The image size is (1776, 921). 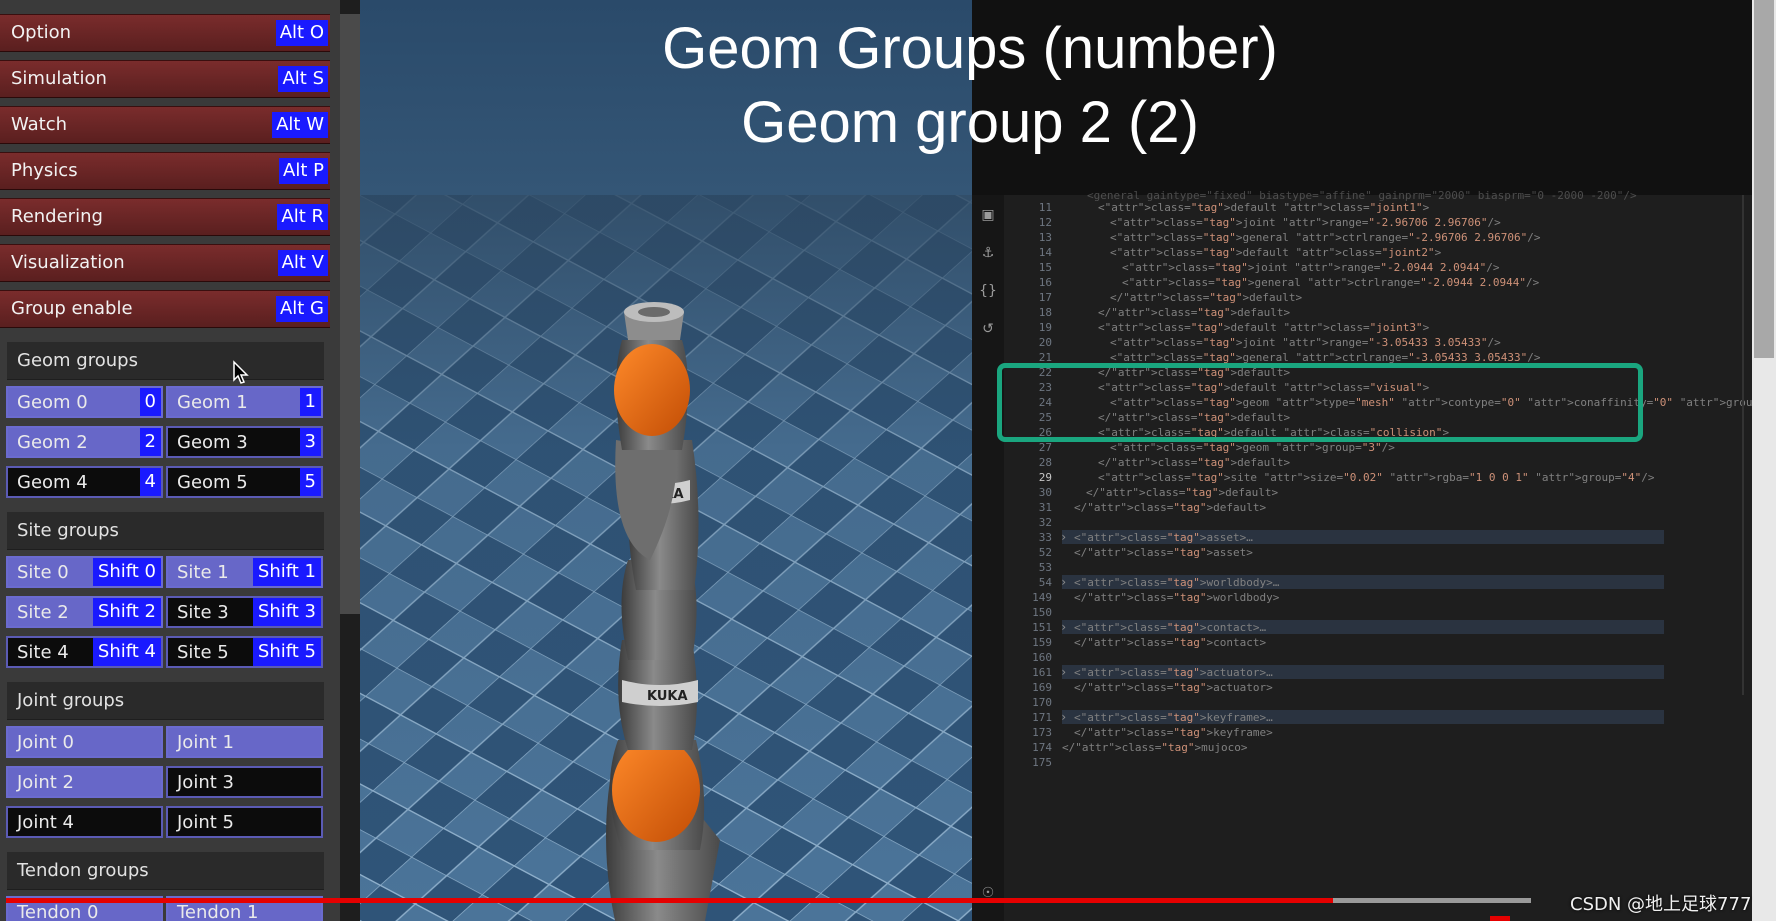 I want to click on site-4-toggle: Site 4 Shift 4, so click(x=84, y=652).